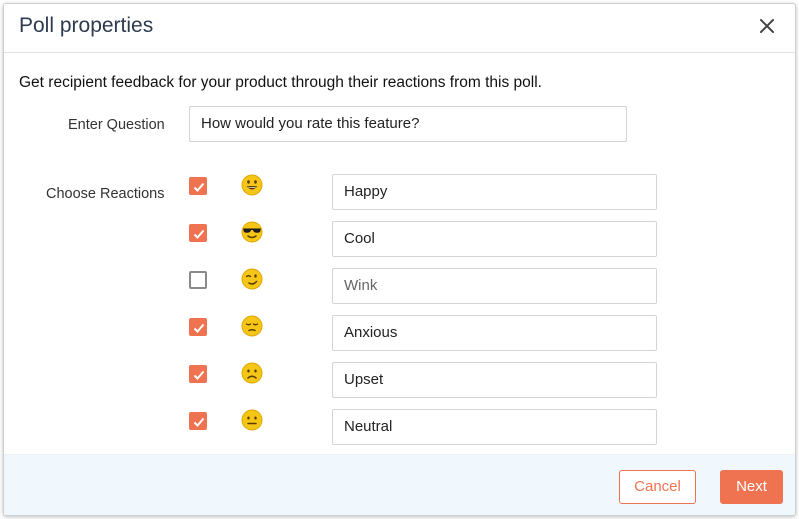  What do you see at coordinates (494, 333) in the screenshot?
I see `reaction-input-anxious: Anxious` at bounding box center [494, 333].